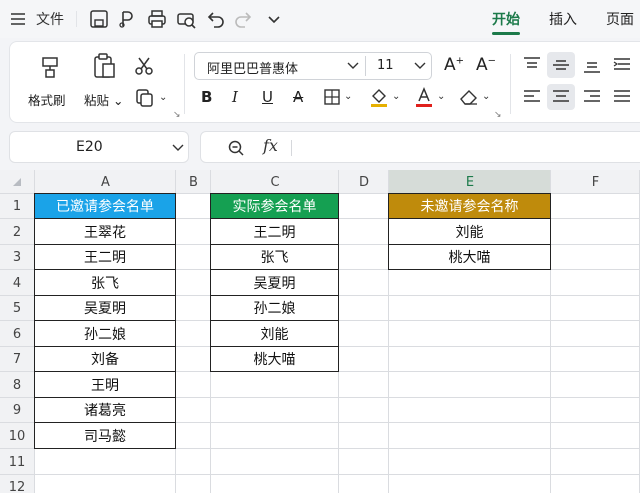 The height and width of the screenshot is (493, 640). I want to click on tab-page: 页面, so click(620, 19).